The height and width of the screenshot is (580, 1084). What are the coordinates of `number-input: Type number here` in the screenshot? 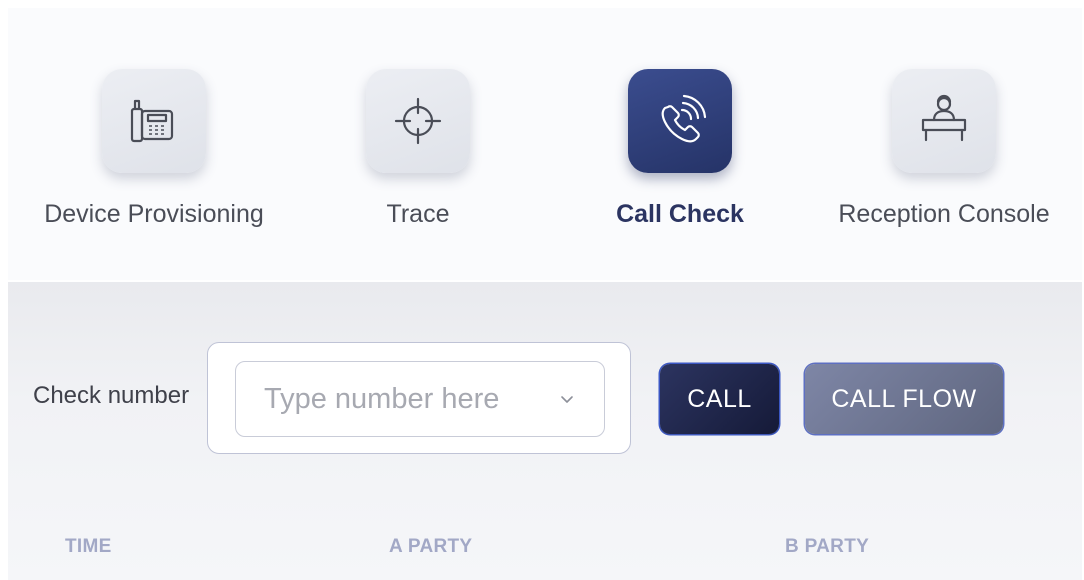 It's located at (420, 399).